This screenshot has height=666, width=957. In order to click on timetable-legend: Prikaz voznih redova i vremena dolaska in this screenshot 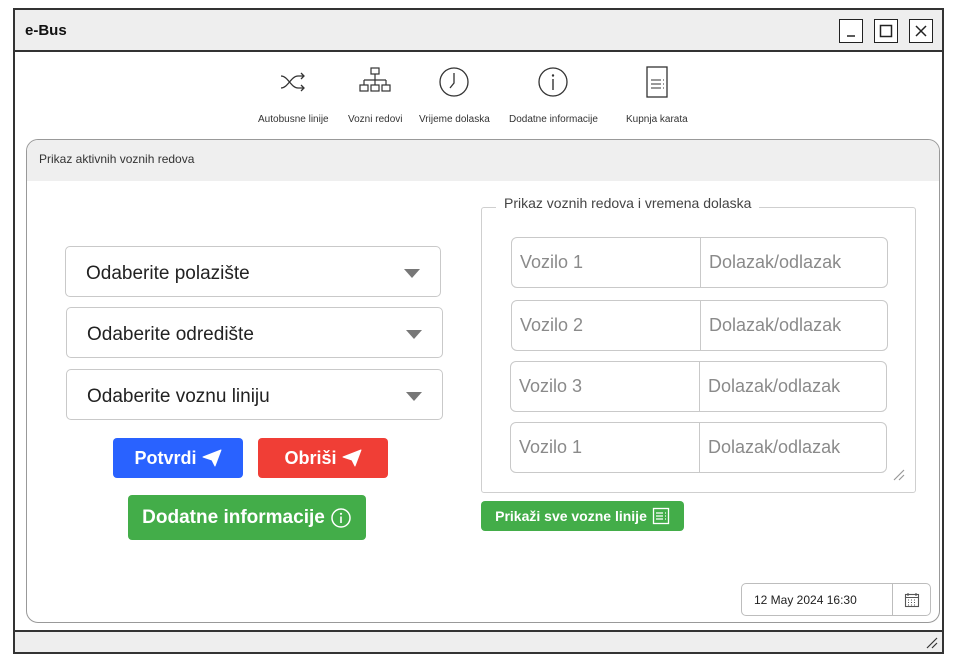, I will do `click(628, 203)`.